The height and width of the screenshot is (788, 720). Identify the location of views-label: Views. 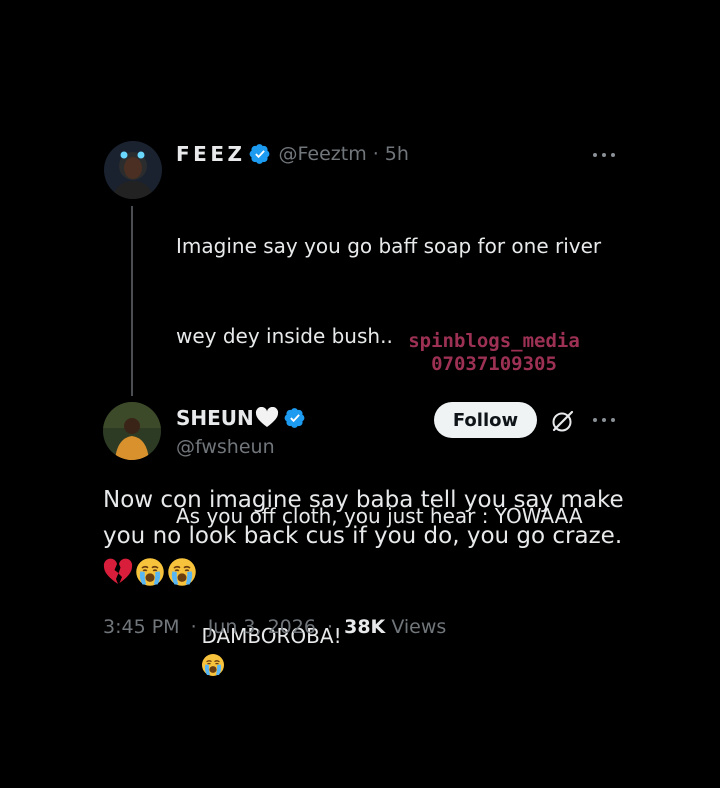
(418, 627).